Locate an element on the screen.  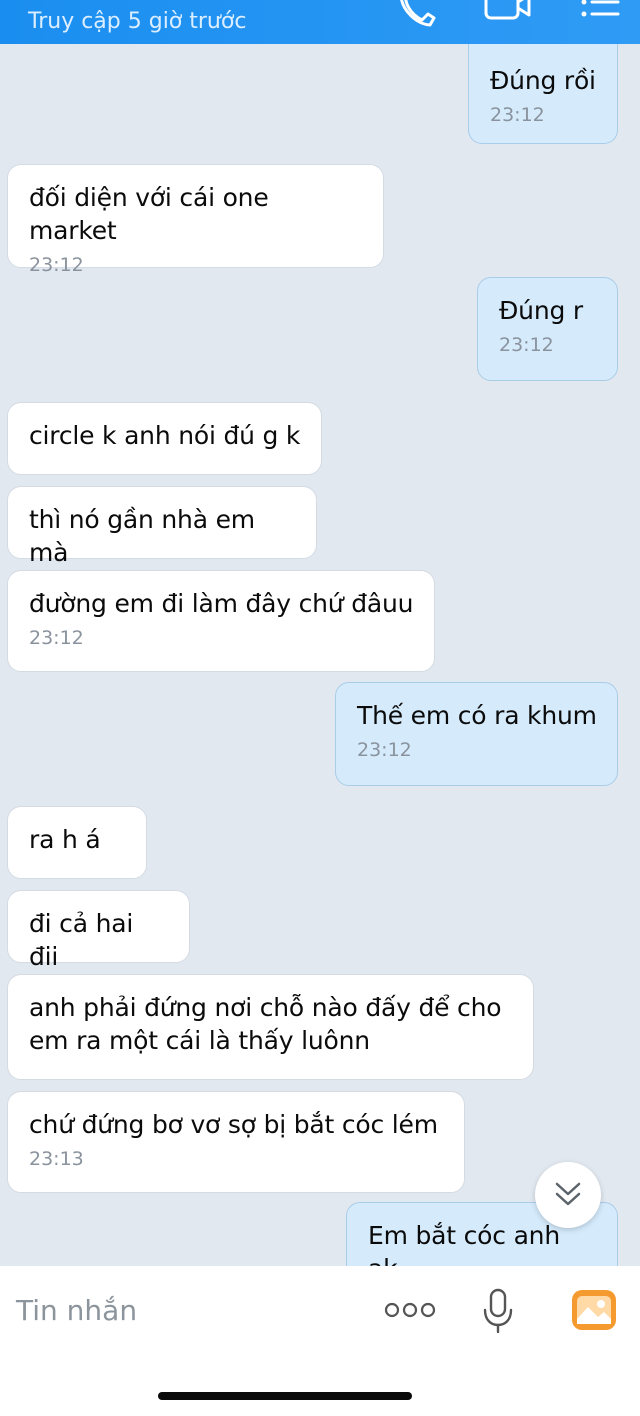
message-text: đi cả hai đii is located at coordinates (81, 940).